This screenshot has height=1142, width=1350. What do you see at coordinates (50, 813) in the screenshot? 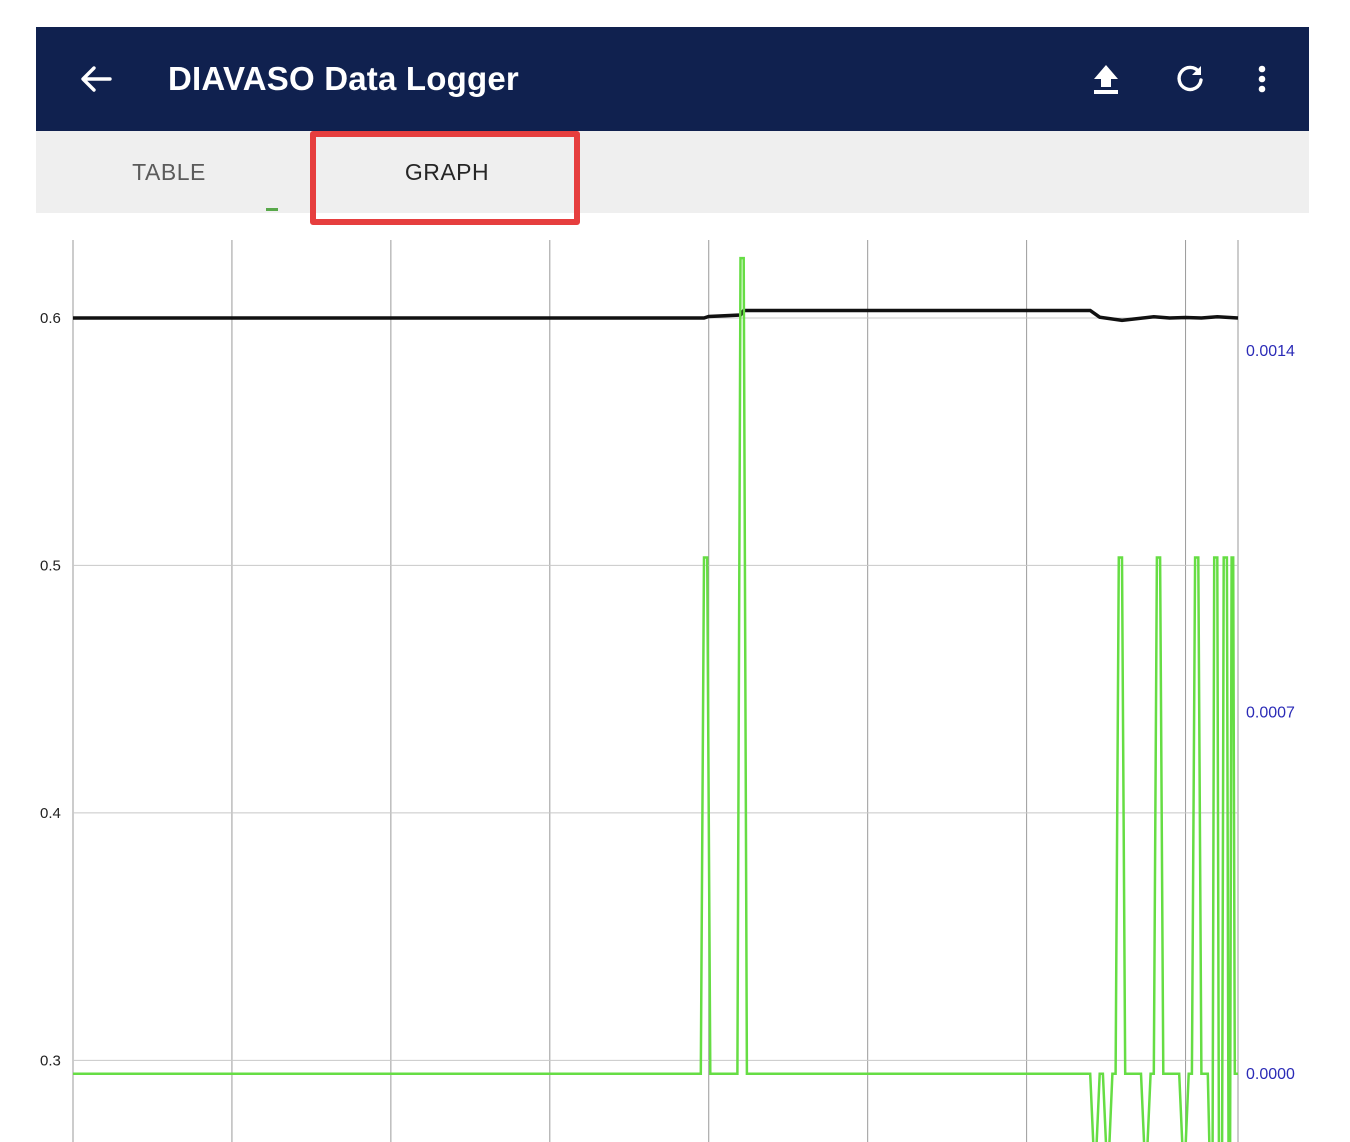
I see `left-tick-label: 0.4` at bounding box center [50, 813].